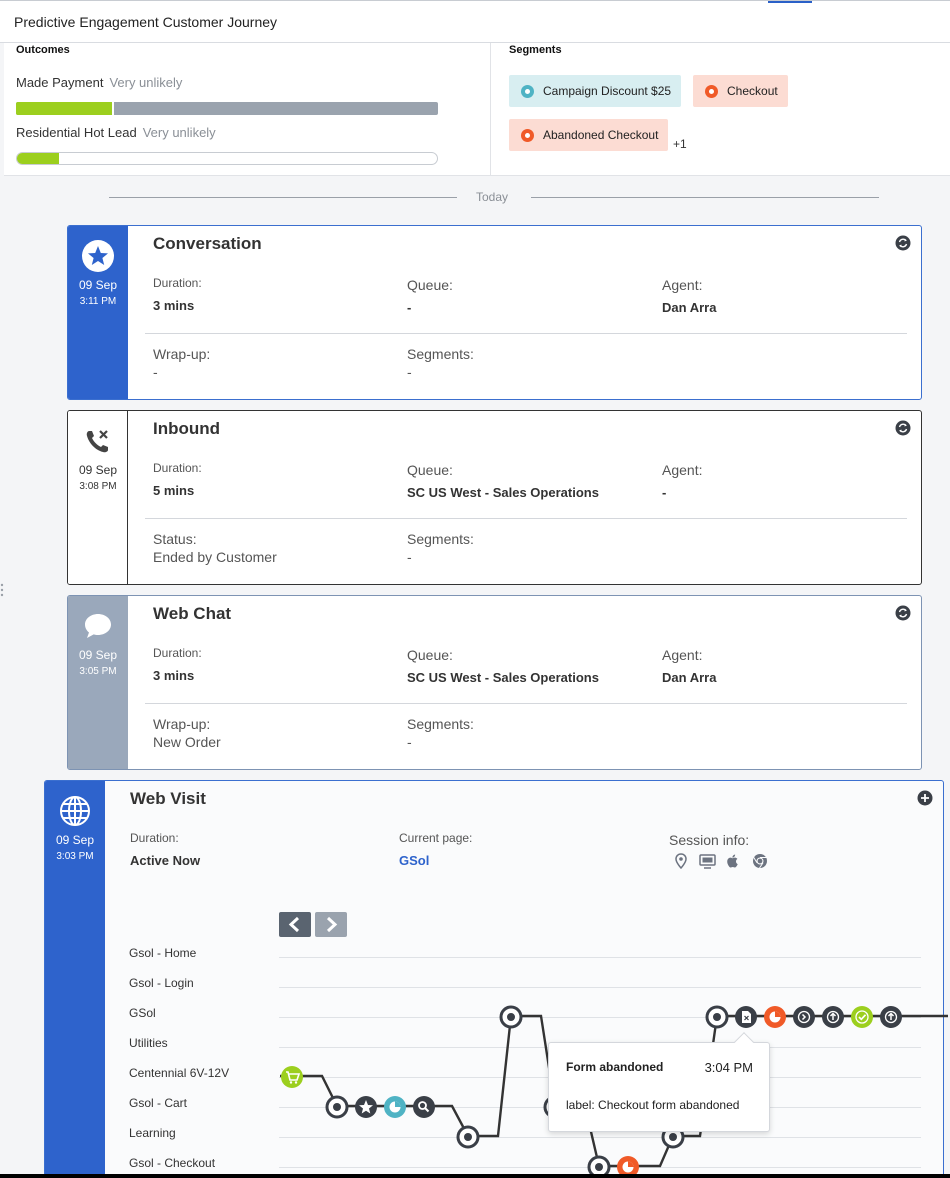  I want to click on tooltip-title: Form abandoned, so click(615, 1067).